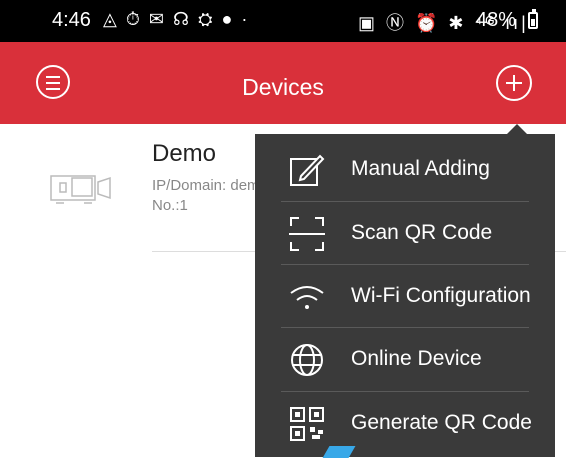  Describe the element at coordinates (441, 295) in the screenshot. I see `menu-item-label: Wi-Fi Configuration` at that location.